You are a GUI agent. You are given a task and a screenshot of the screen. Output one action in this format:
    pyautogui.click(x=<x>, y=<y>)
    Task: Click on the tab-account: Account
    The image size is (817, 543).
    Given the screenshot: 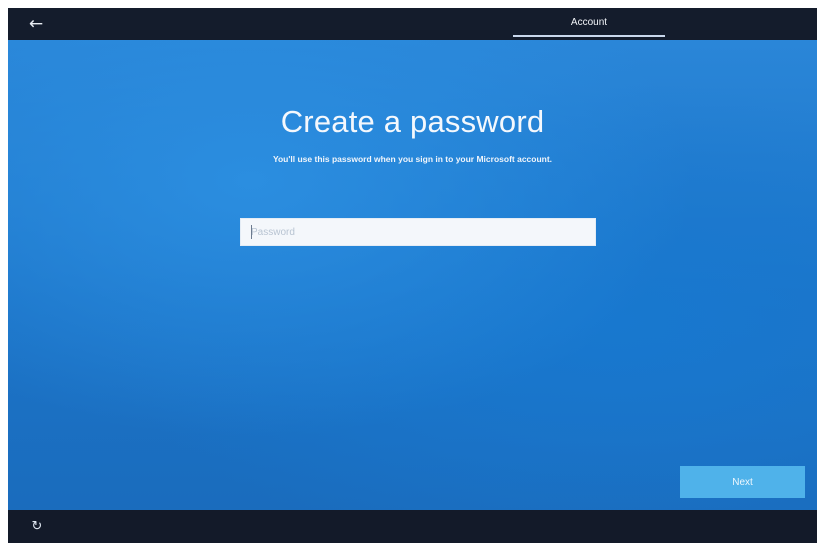 What is the action you would take?
    pyautogui.click(x=589, y=24)
    